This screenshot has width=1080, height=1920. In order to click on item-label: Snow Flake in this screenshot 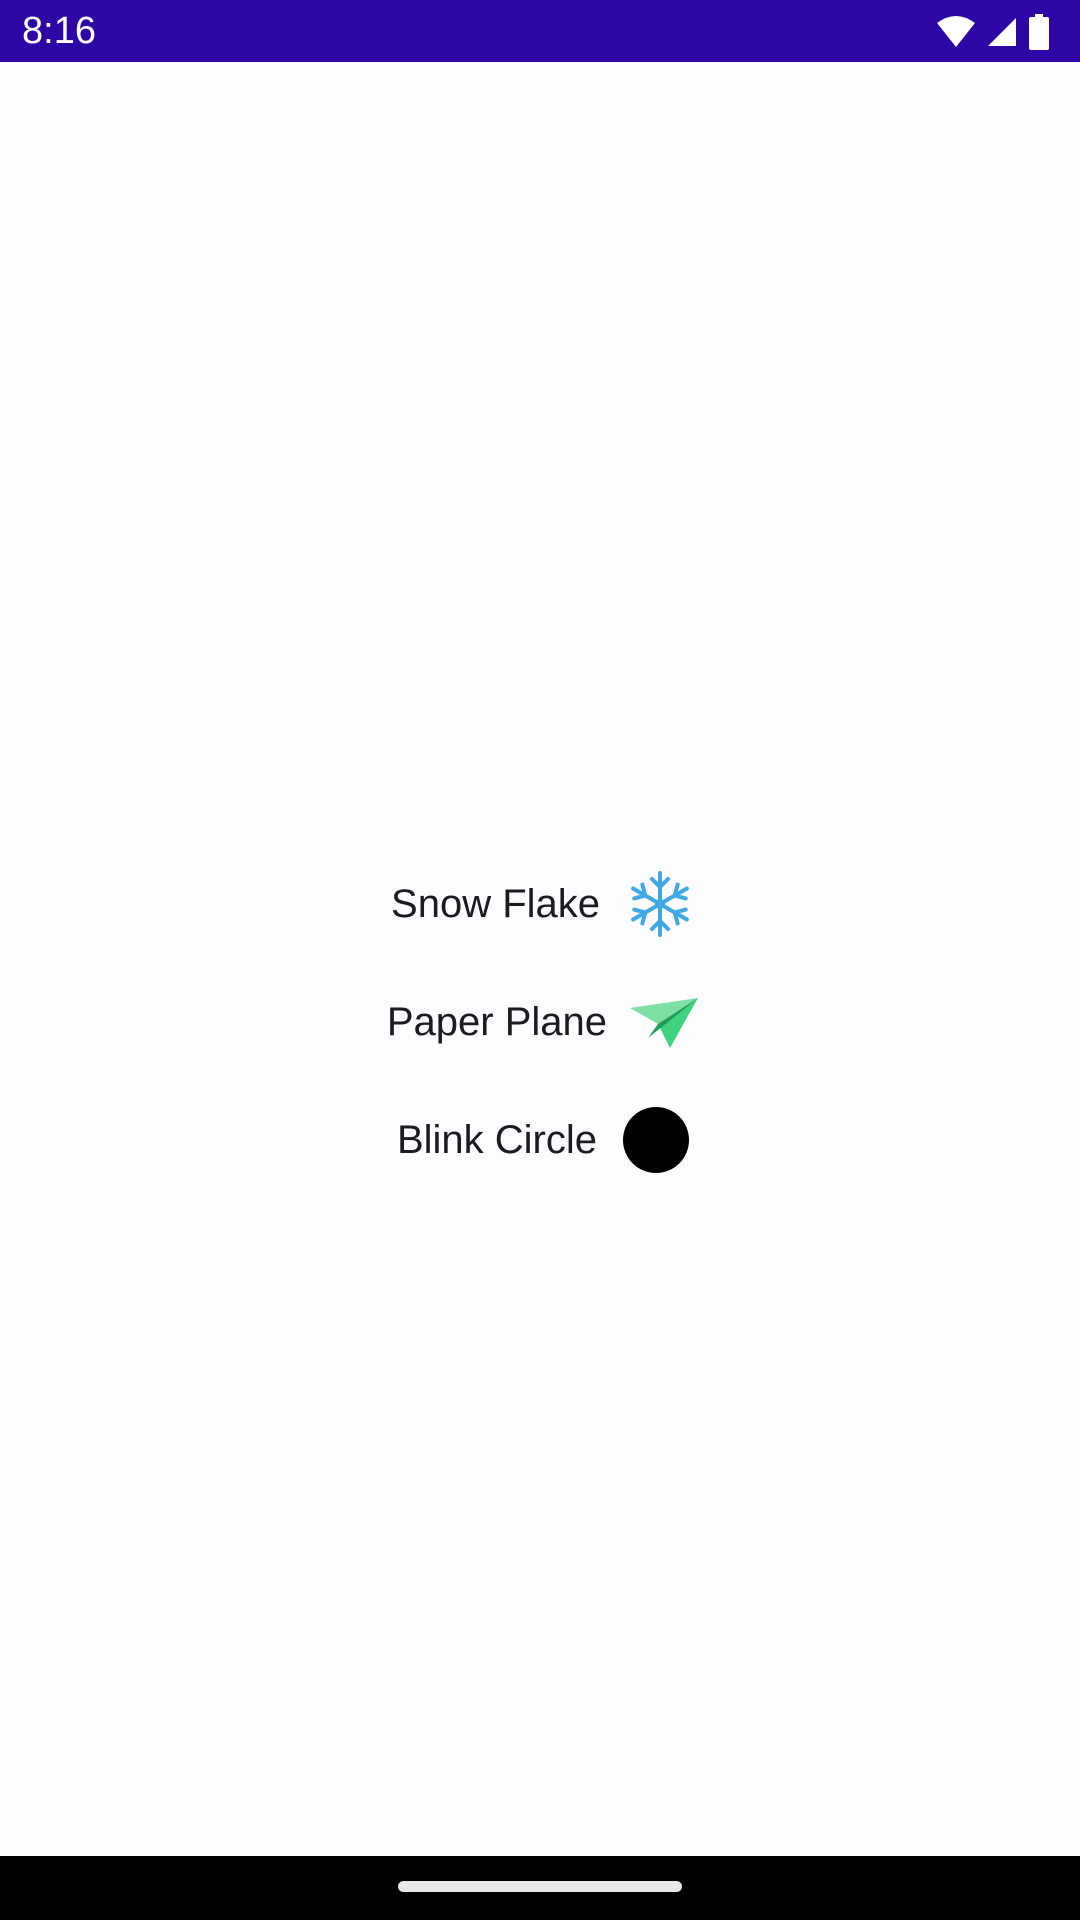, I will do `click(495, 904)`.